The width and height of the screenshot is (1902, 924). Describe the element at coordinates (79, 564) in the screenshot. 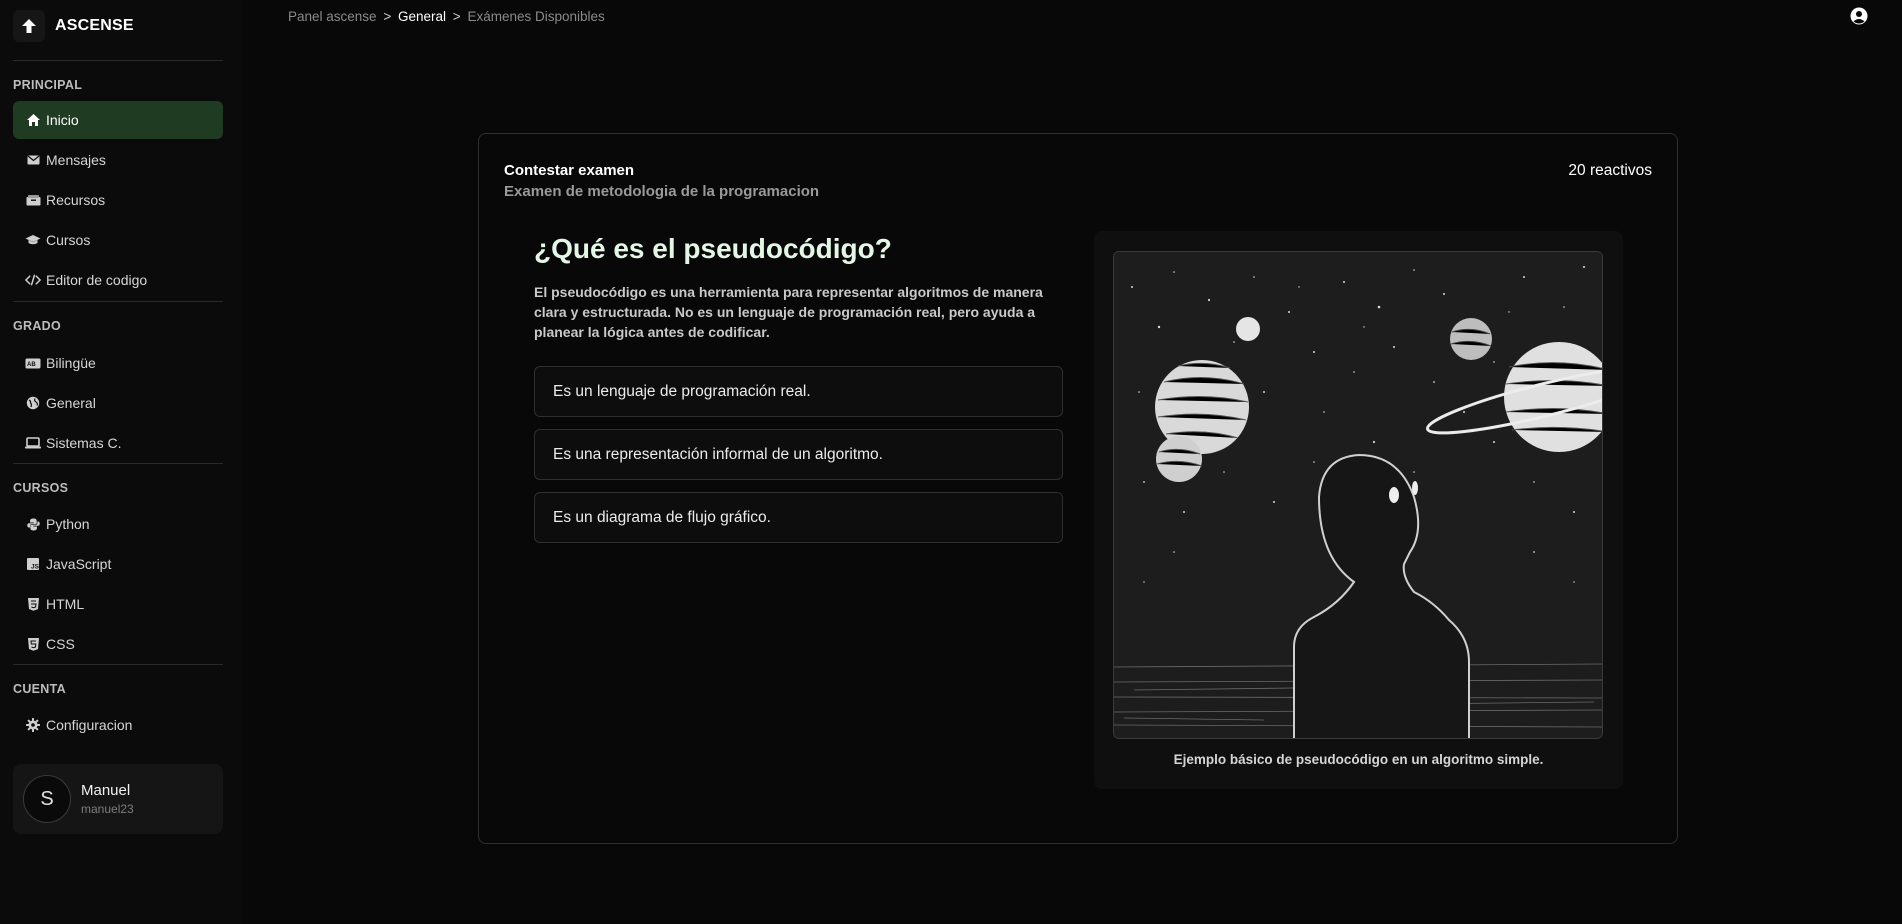

I see `nav-item-label: JavaScript` at that location.